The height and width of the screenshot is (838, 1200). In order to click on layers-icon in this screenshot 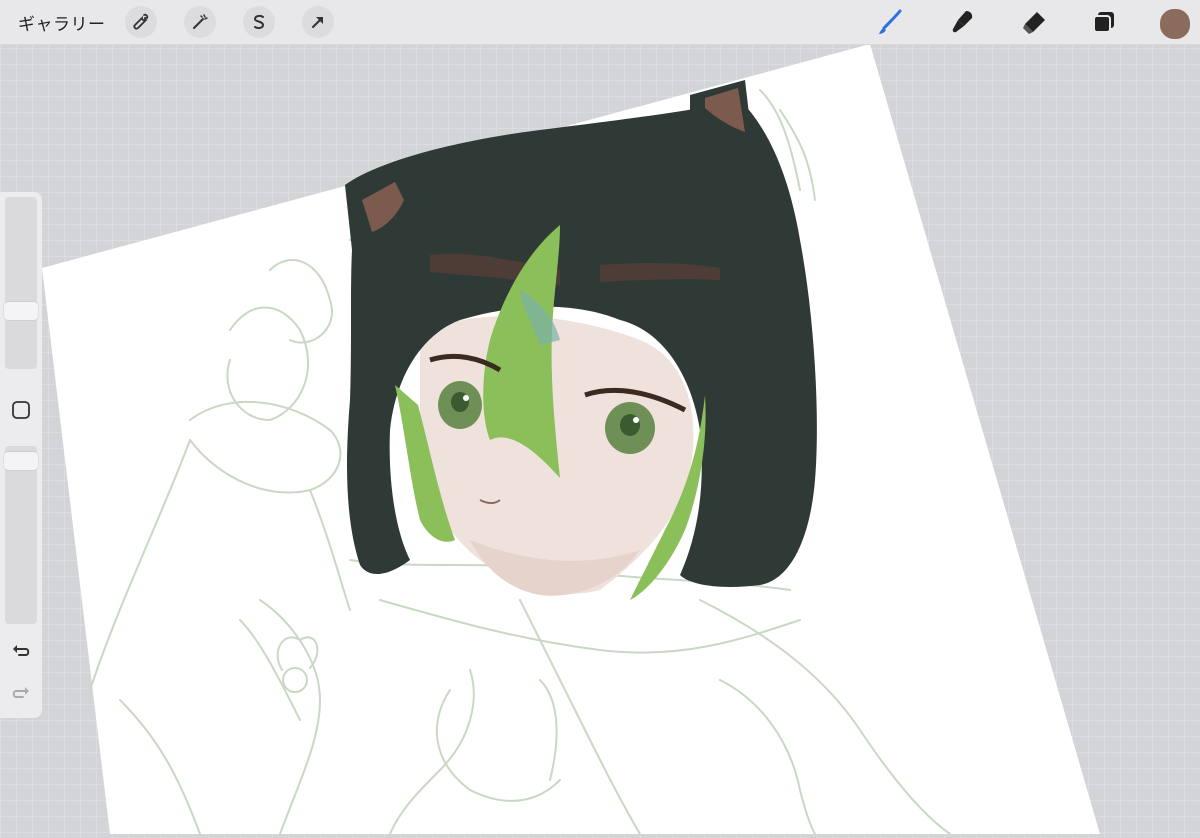, I will do `click(1104, 22)`.